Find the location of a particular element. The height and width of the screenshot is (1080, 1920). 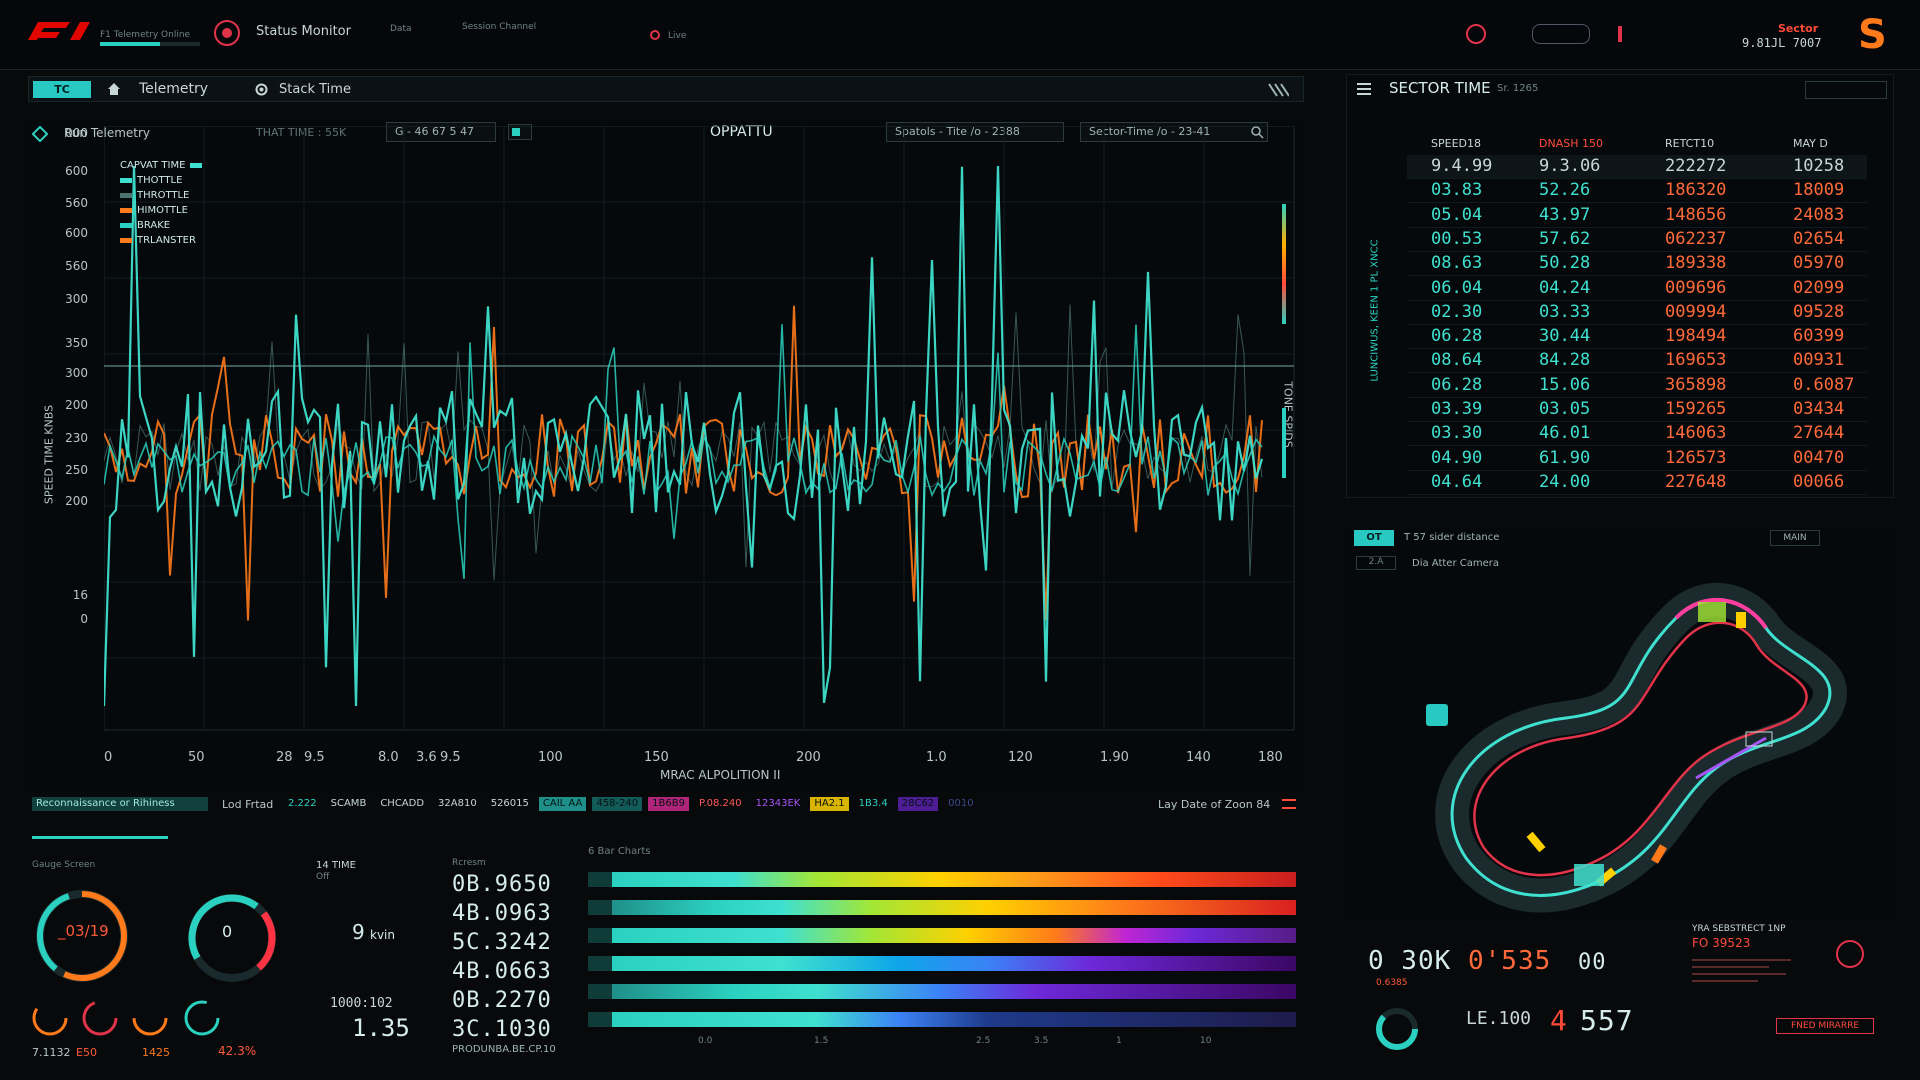

br-sector-code: FO 39523 is located at coordinates (1721, 943).